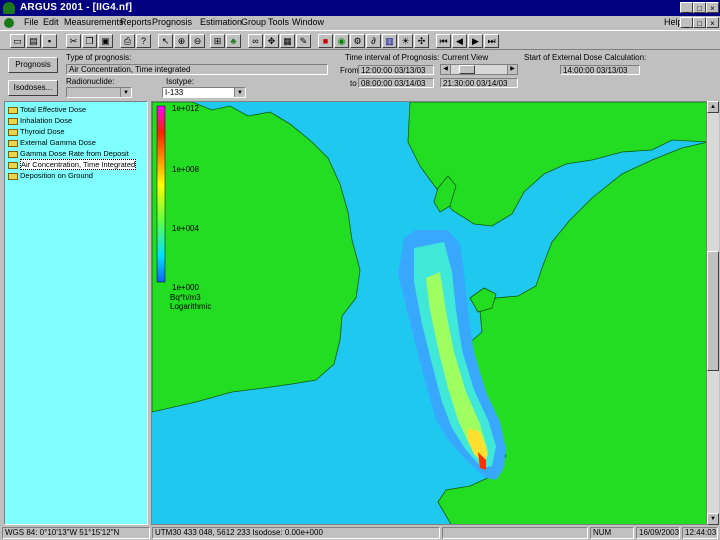 This screenshot has height=540, width=720. Describe the element at coordinates (36, 132) in the screenshot. I see `list-item: Thyroid Dose` at that location.